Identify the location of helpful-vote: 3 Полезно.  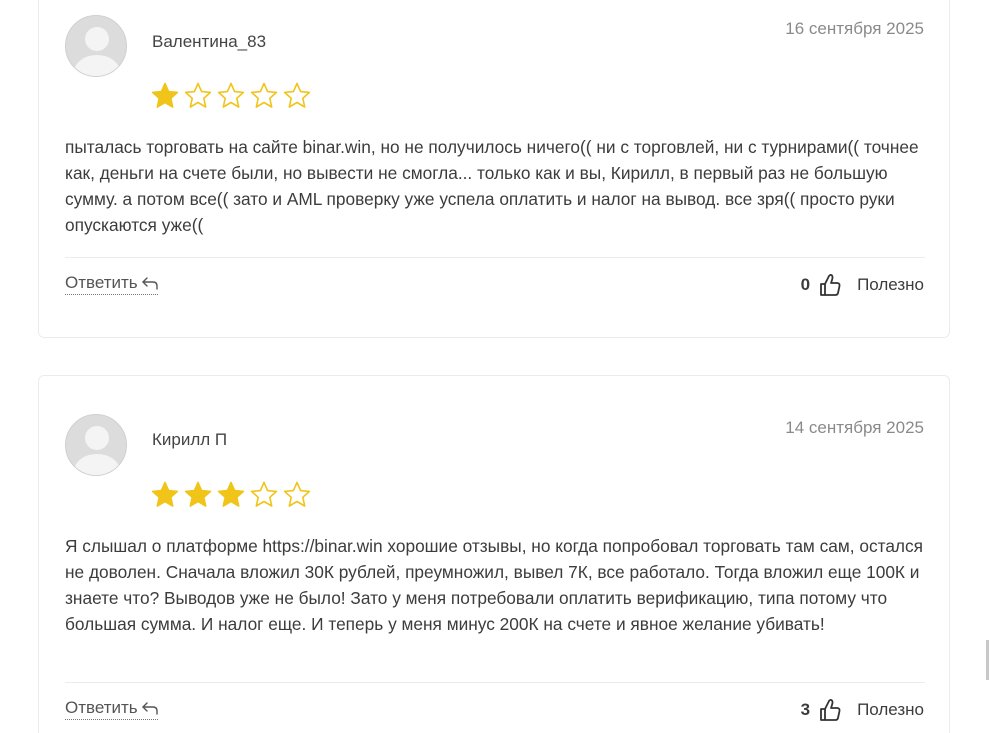
(862, 710).